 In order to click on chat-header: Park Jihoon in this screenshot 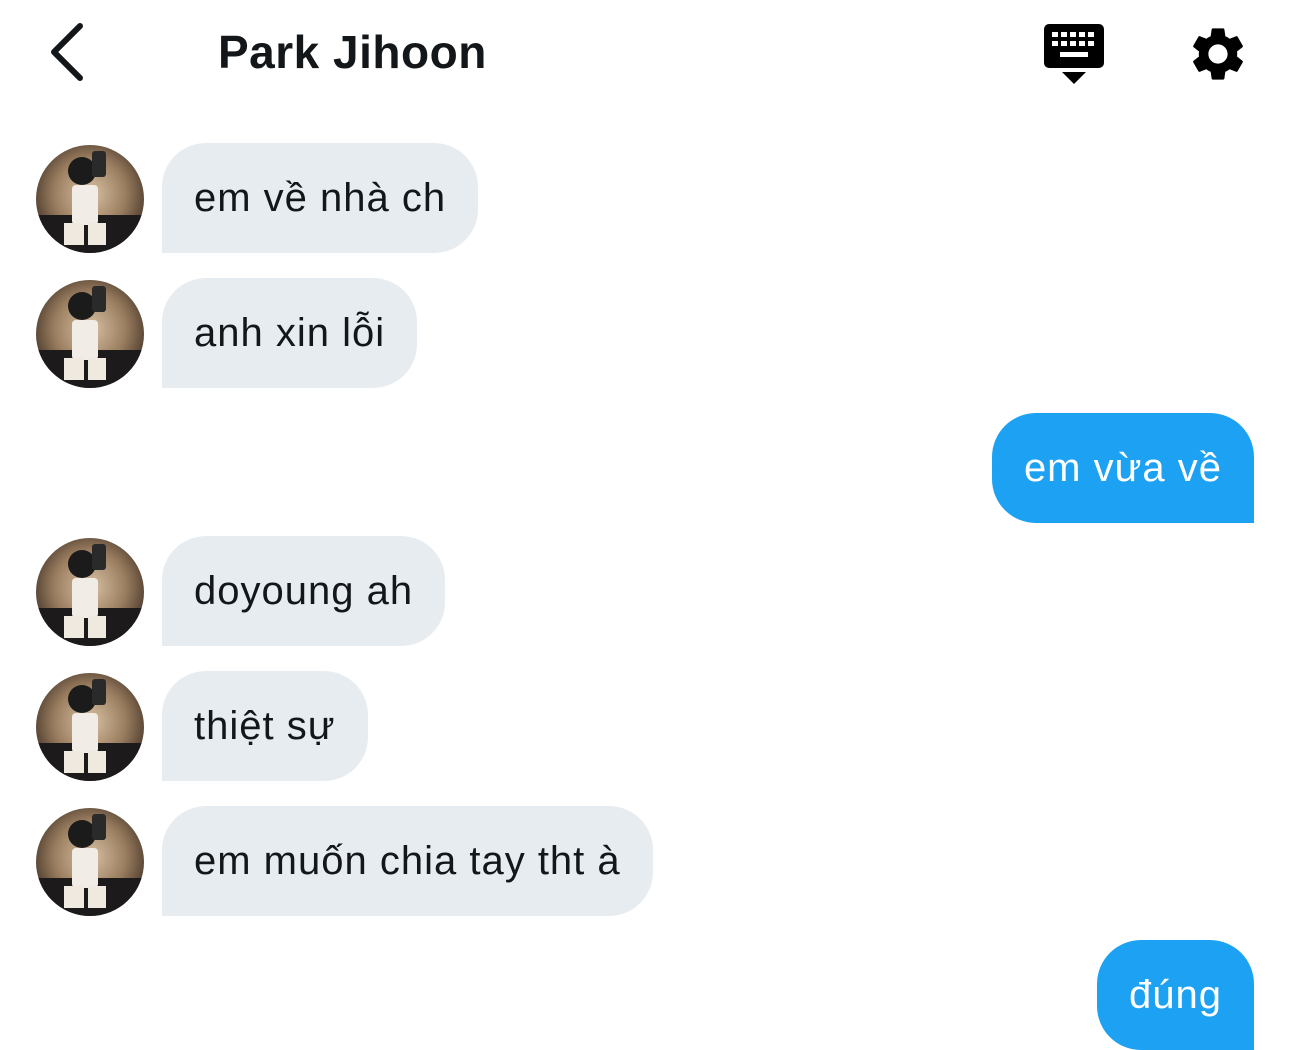, I will do `click(645, 55)`.